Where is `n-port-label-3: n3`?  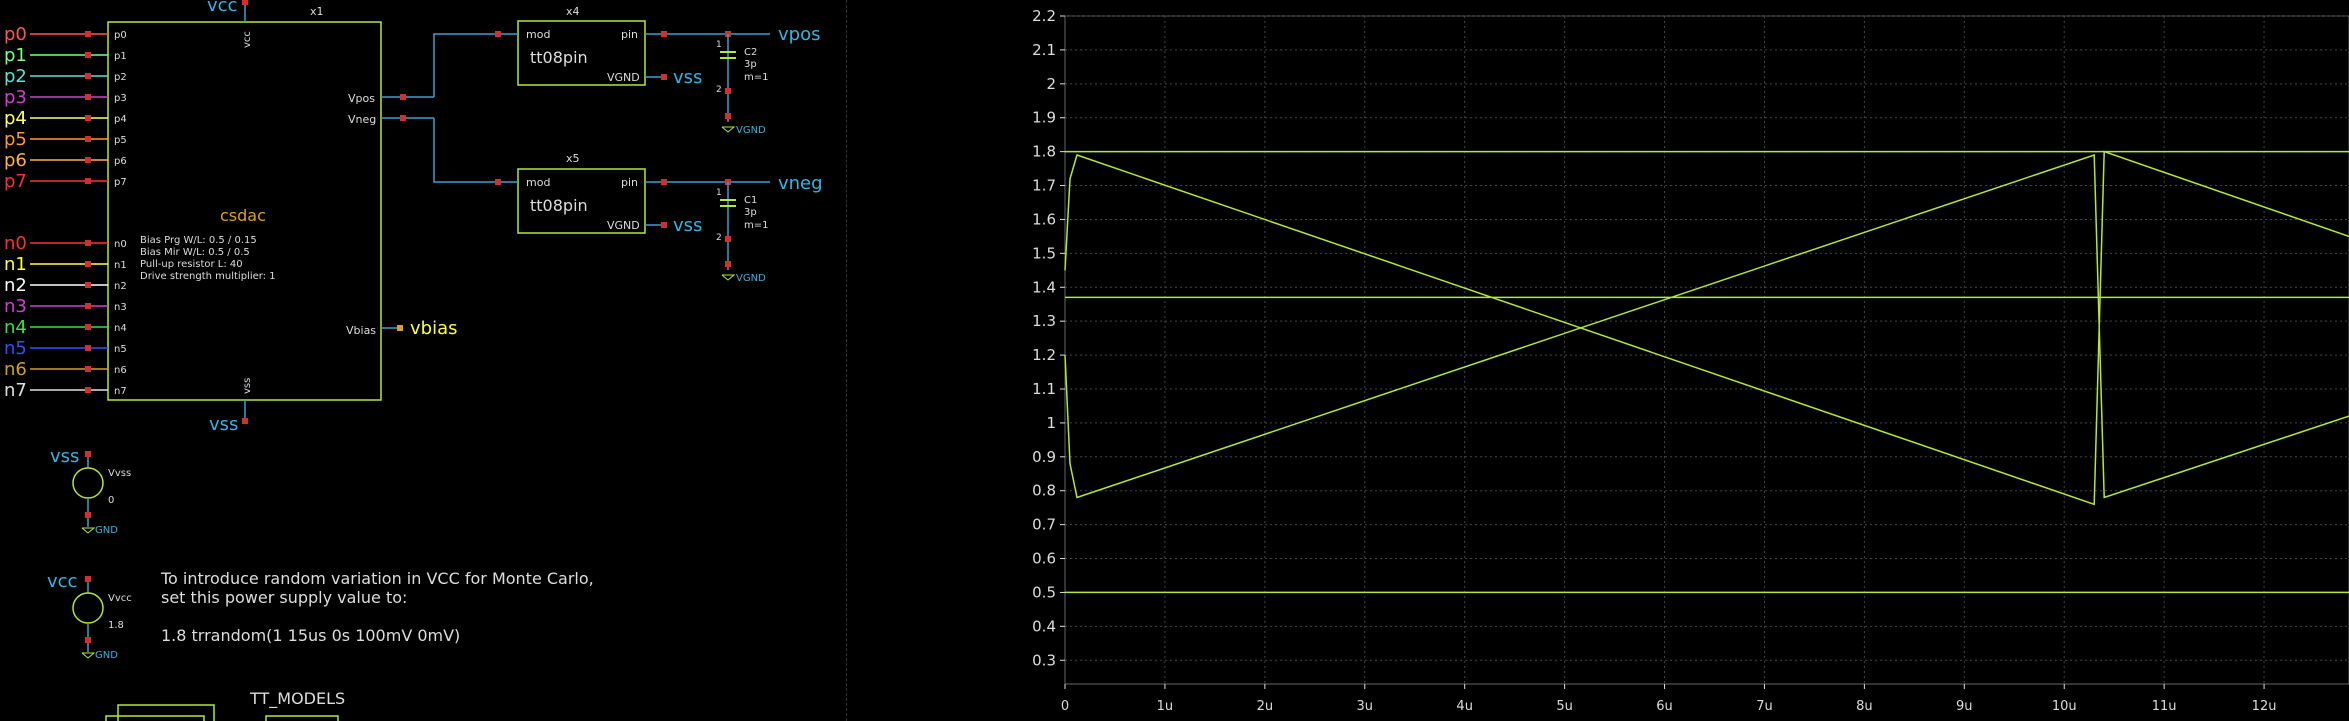 n-port-label-3: n3 is located at coordinates (15, 306).